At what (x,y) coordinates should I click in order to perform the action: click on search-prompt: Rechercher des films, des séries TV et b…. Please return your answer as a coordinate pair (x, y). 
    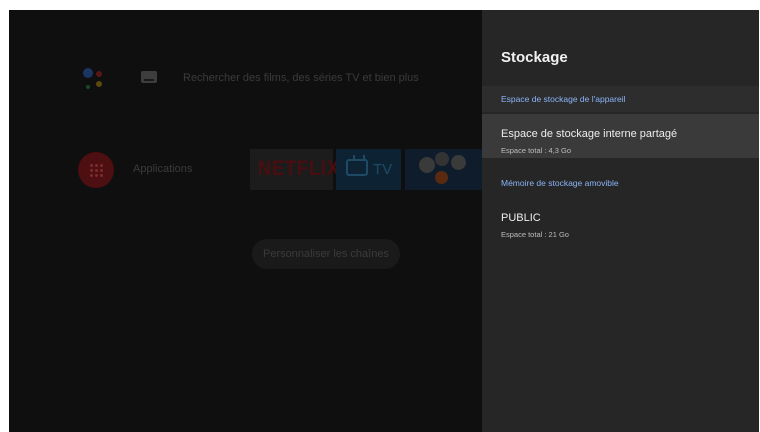
    Looking at the image, I should click on (301, 78).